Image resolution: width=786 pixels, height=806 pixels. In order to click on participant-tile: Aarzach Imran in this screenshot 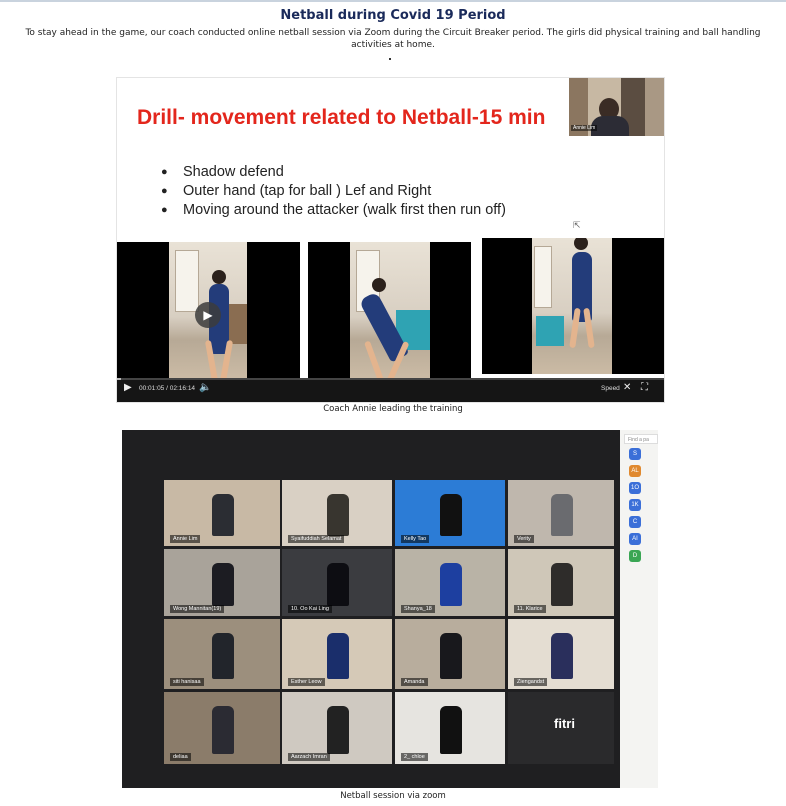, I will do `click(337, 728)`.